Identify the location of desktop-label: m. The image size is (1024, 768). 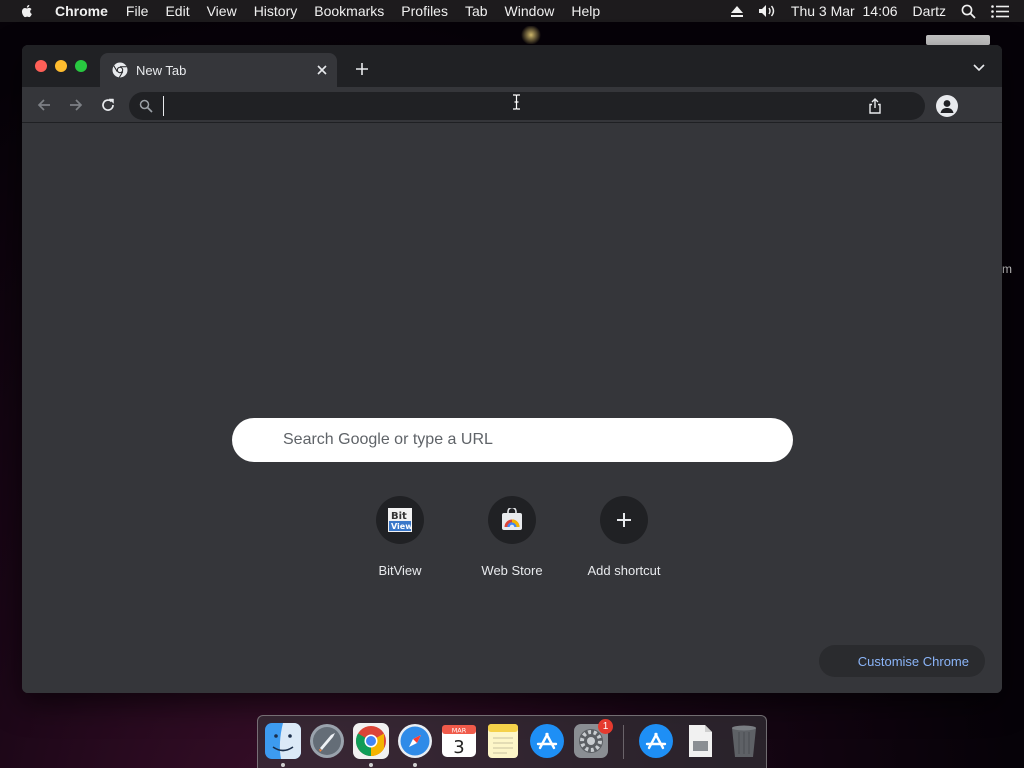
(1007, 269).